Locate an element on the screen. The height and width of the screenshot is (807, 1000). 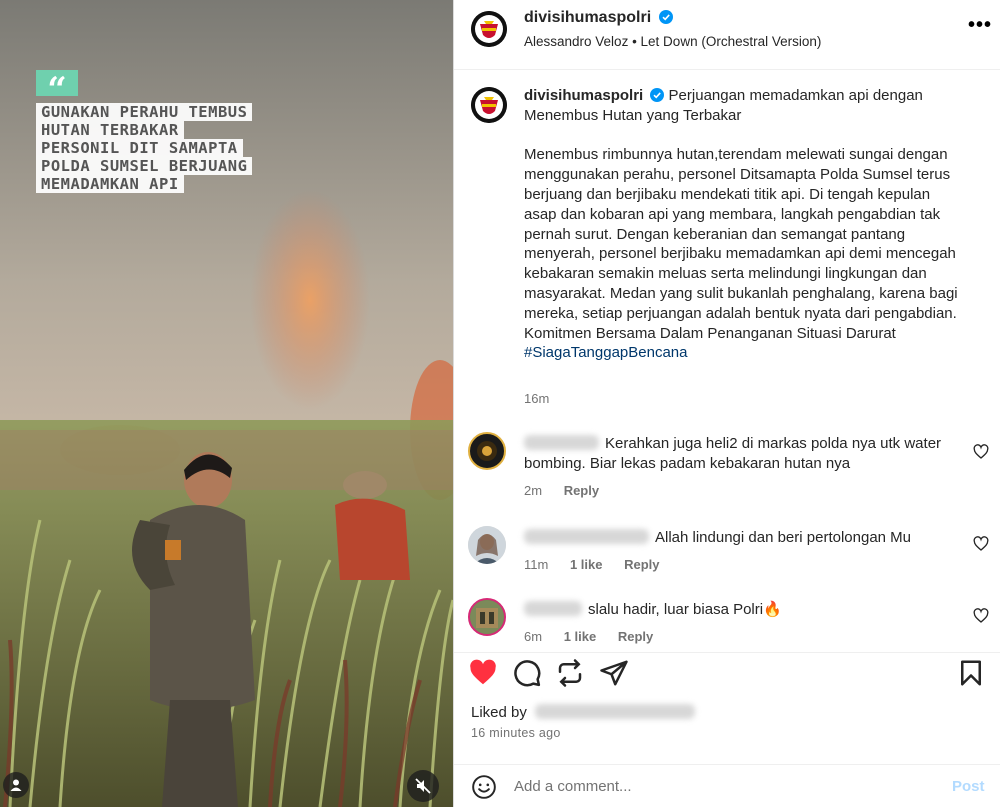
comment-time: 6m is located at coordinates (533, 636).